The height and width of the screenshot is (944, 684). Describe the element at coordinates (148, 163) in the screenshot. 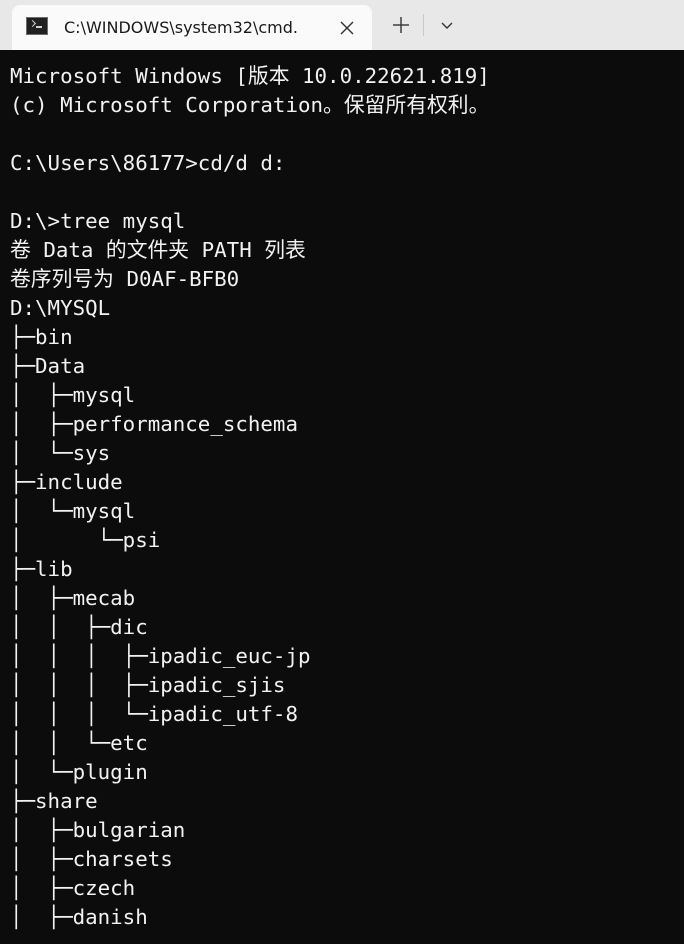

I see `terminal-line: C:\Users\86177>cd/d d:` at that location.